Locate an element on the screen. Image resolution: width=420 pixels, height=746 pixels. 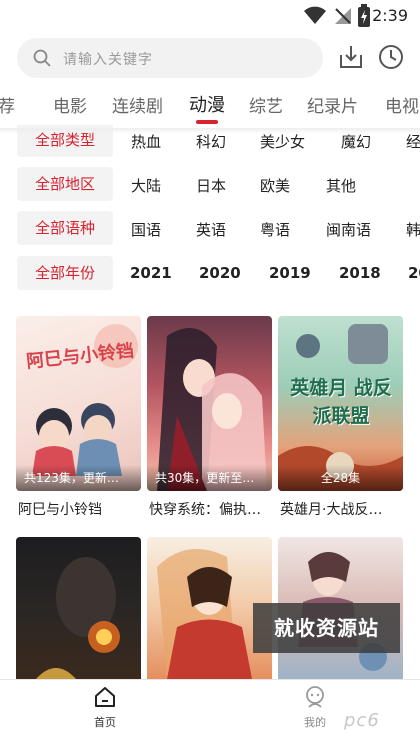
filter-option: 韩 is located at coordinates (413, 229).